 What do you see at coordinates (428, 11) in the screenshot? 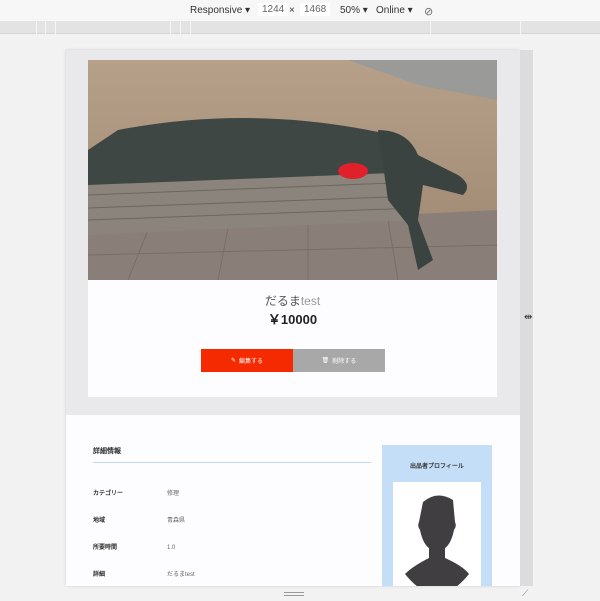
I see `rotate-icon: ⊘` at bounding box center [428, 11].